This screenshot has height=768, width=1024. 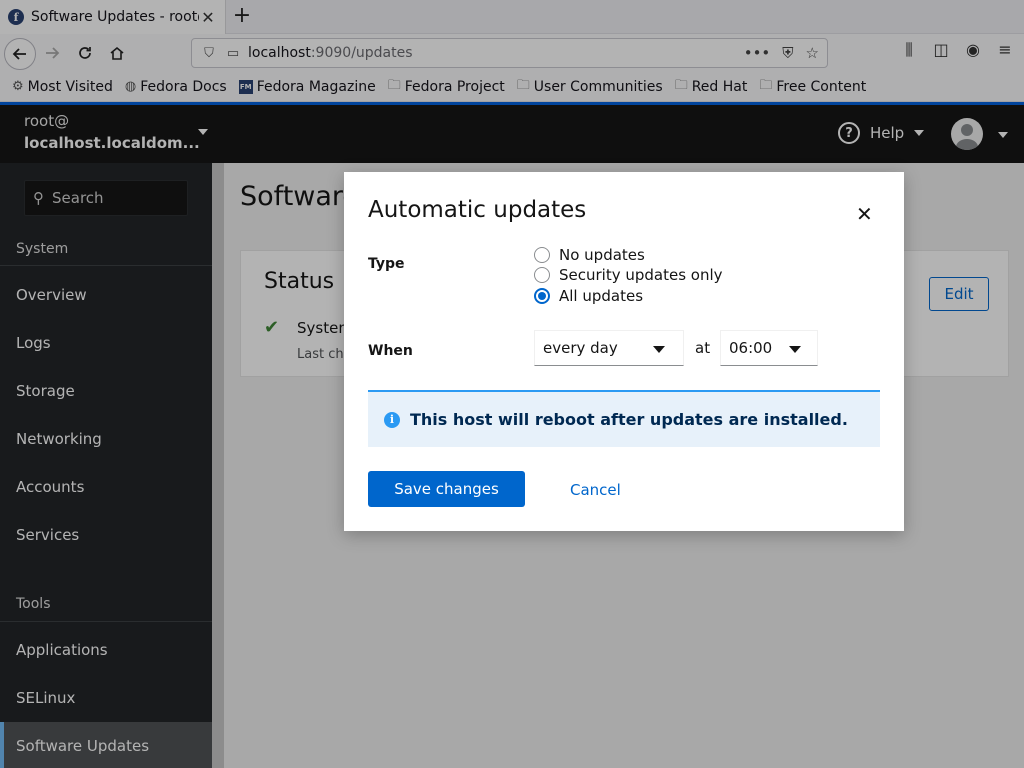 What do you see at coordinates (477, 210) in the screenshot?
I see `dialog-title: Automatic updates` at bounding box center [477, 210].